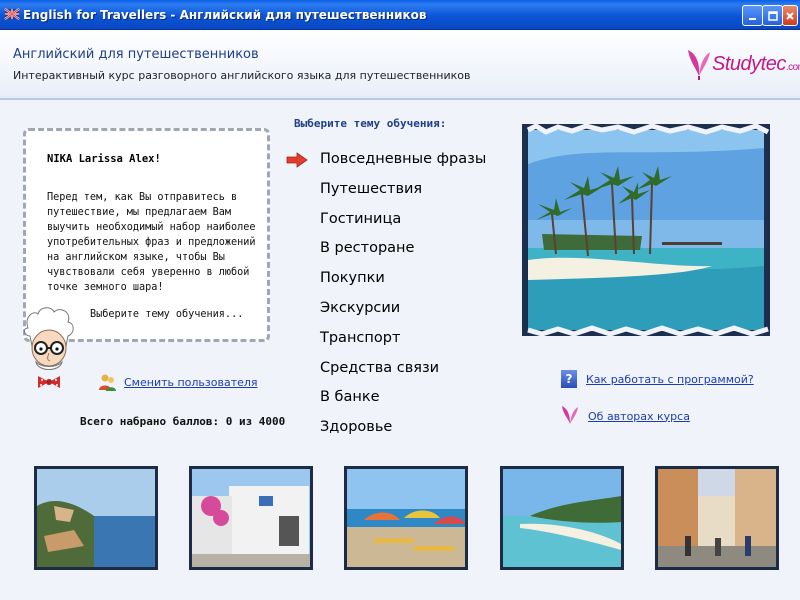 This screenshot has width=800, height=600. Describe the element at coordinates (570, 415) in the screenshot. I see `butterfly-icon` at that location.